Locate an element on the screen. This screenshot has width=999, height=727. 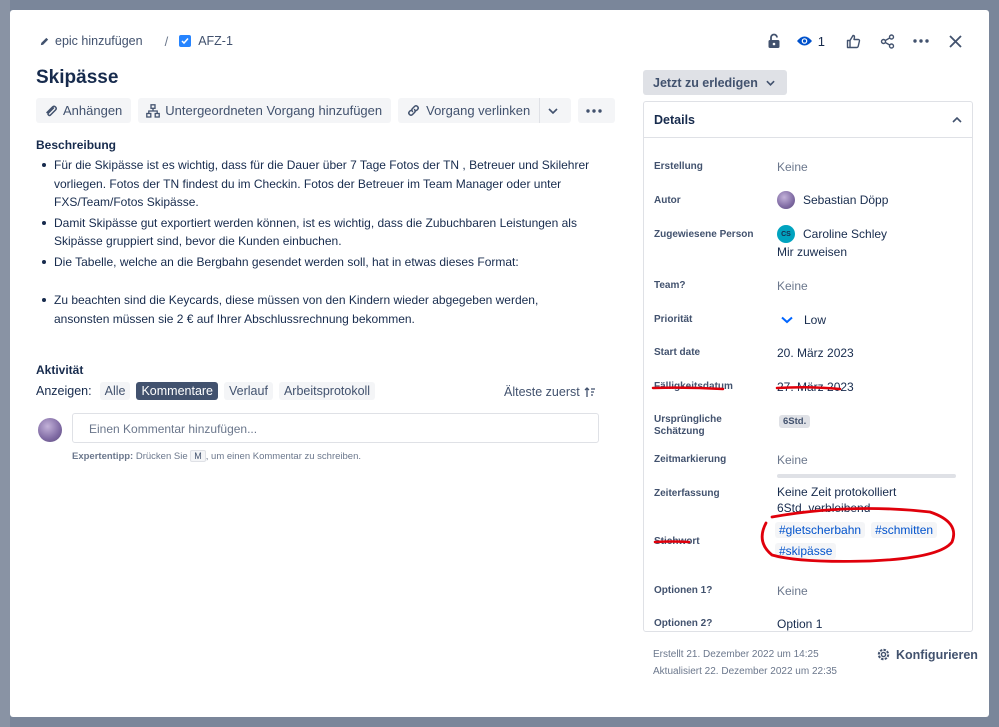
assignee-user: CS Caroline Schley is located at coordinates (832, 234).